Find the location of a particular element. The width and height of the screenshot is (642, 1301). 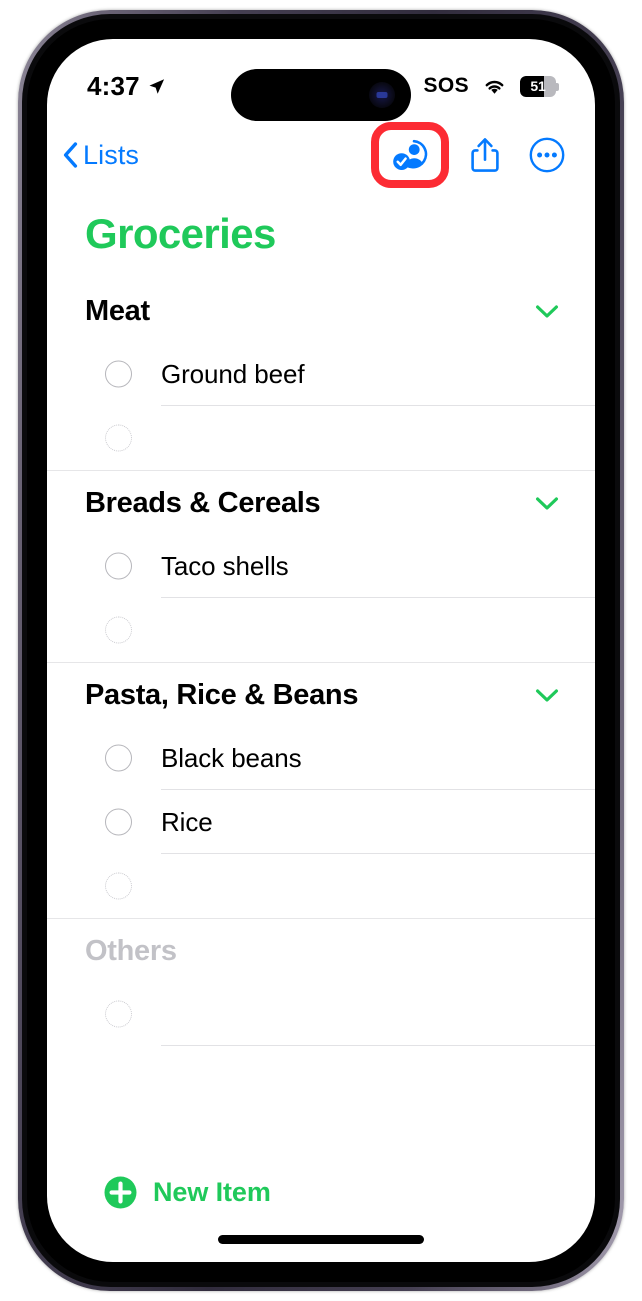

dynamic-island is located at coordinates (321, 95).